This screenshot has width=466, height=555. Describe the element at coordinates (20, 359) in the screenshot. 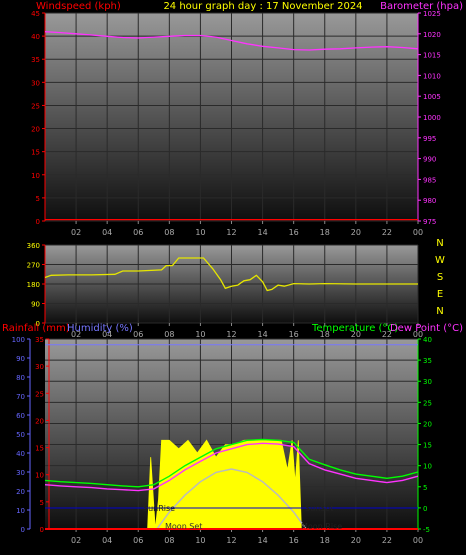

I see `humidity-tick-label: 90` at that location.